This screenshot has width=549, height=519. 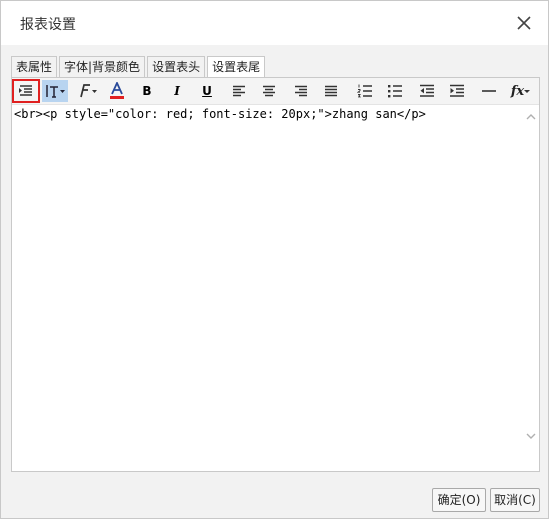 What do you see at coordinates (427, 91) in the screenshot?
I see `outdent-icon` at bounding box center [427, 91].